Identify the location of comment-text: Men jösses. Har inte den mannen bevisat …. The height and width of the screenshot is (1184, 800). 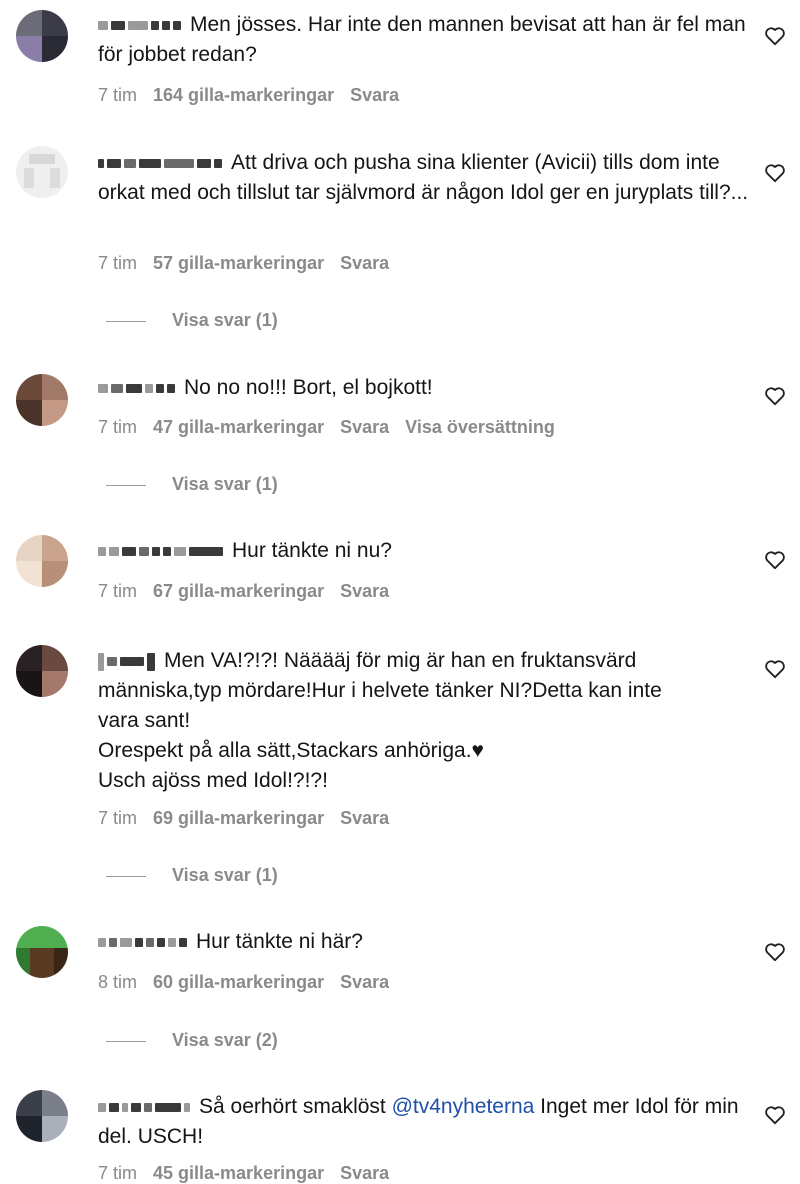
(428, 40).